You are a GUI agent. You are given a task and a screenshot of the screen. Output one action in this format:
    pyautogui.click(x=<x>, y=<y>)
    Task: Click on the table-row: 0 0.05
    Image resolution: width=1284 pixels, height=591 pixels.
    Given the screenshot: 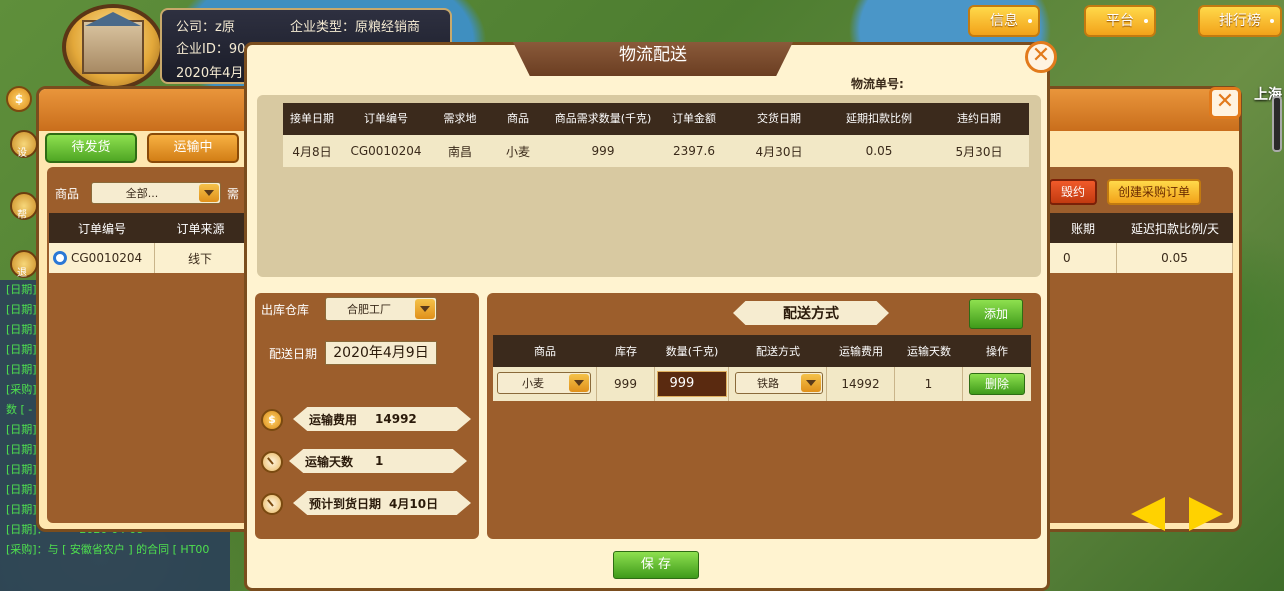 What is the action you would take?
    pyautogui.click(x=1141, y=258)
    